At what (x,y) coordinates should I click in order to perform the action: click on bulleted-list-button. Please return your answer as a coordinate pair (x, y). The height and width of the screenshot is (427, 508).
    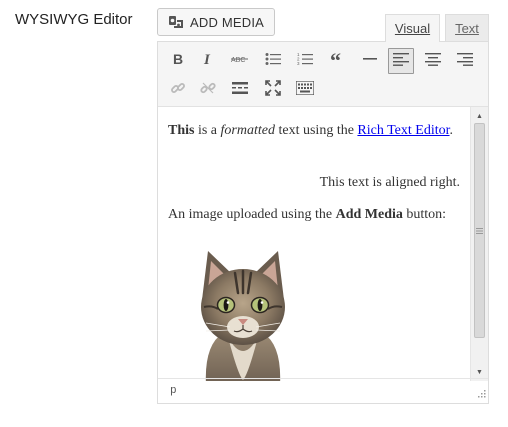
    Looking at the image, I should click on (273, 61).